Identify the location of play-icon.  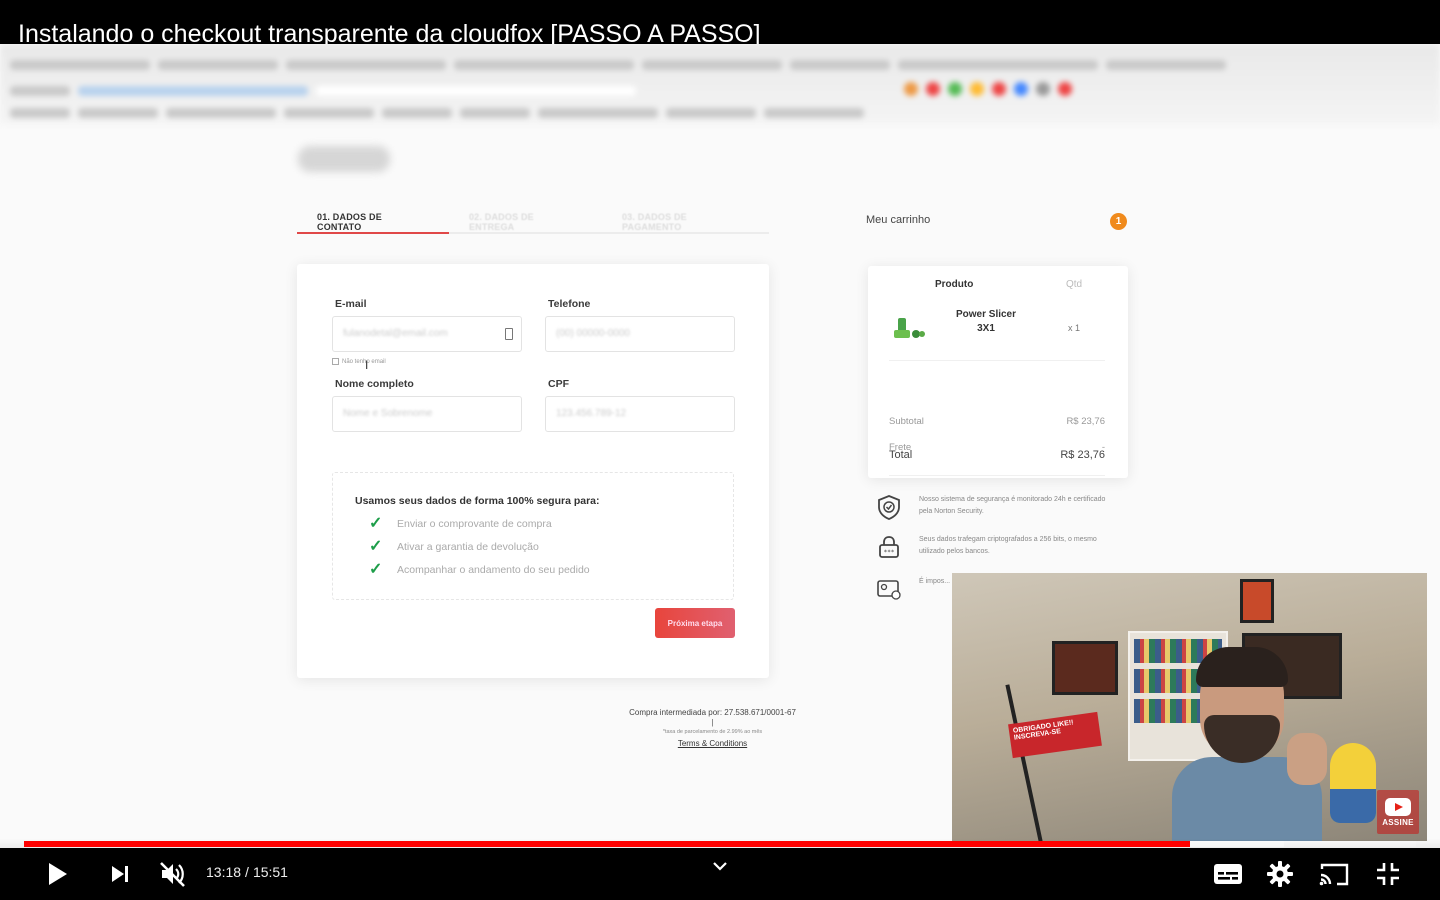
(58, 874).